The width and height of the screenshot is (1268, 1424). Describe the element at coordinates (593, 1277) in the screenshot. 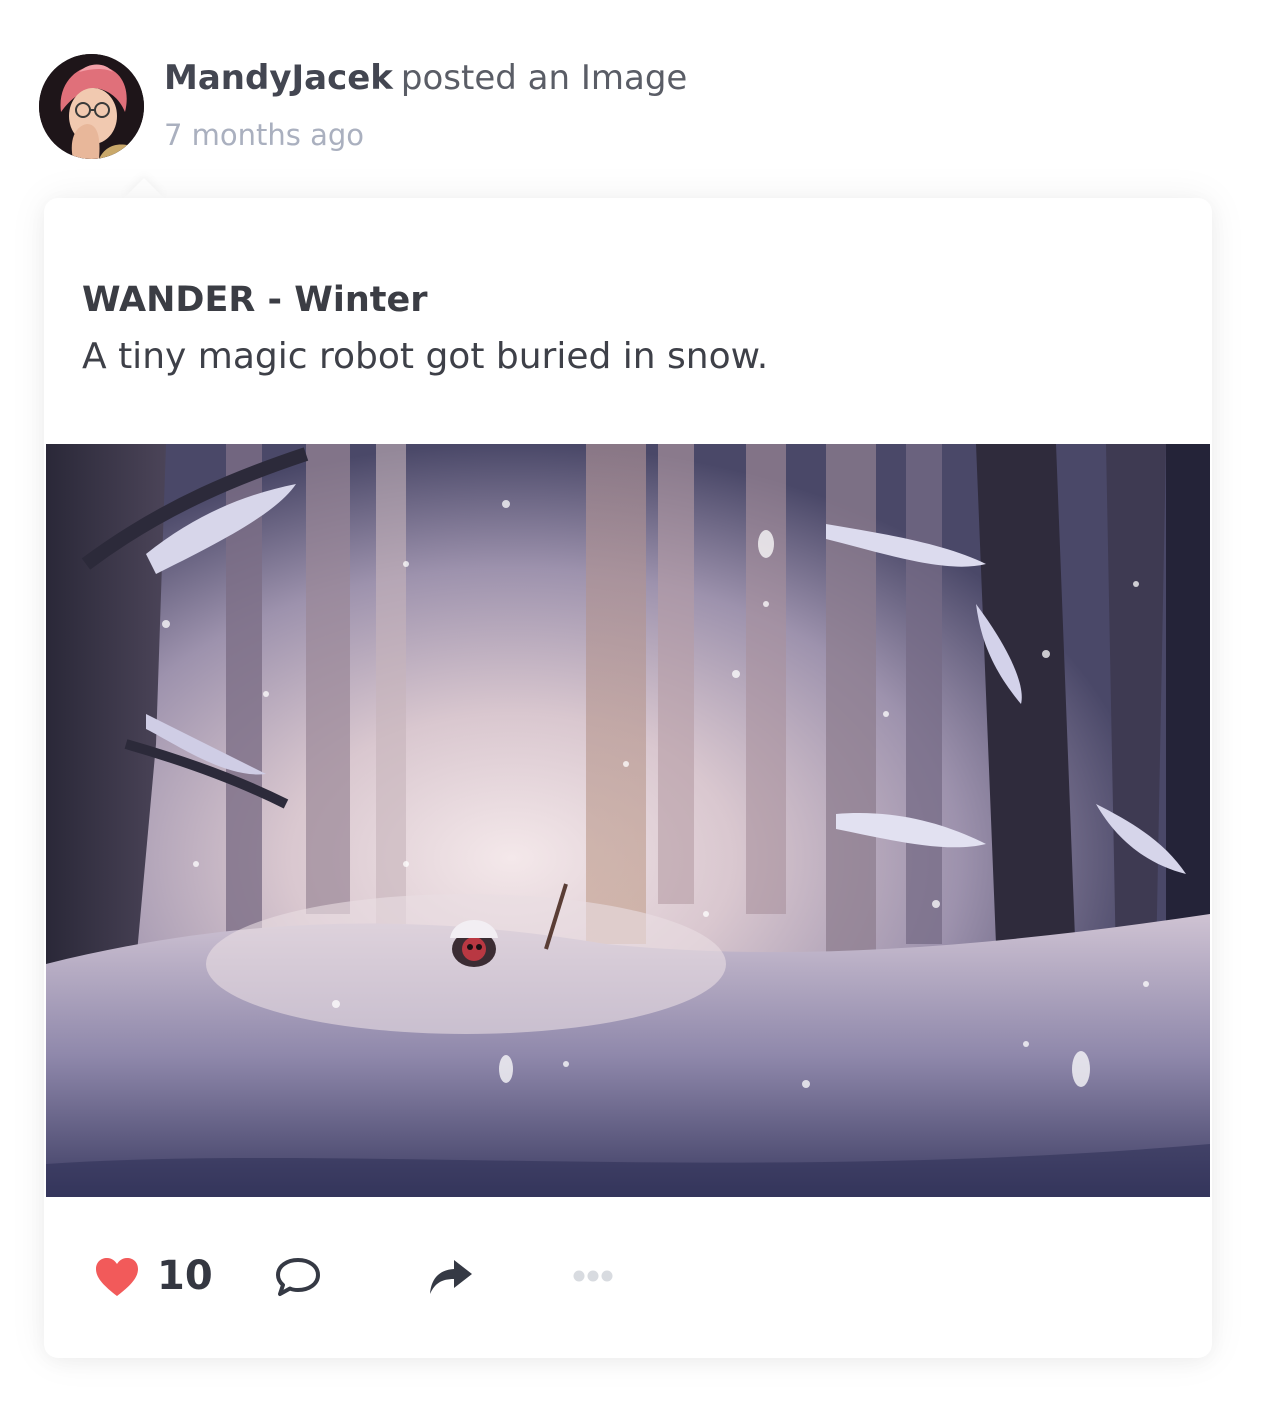

I see `more-icon` at that location.